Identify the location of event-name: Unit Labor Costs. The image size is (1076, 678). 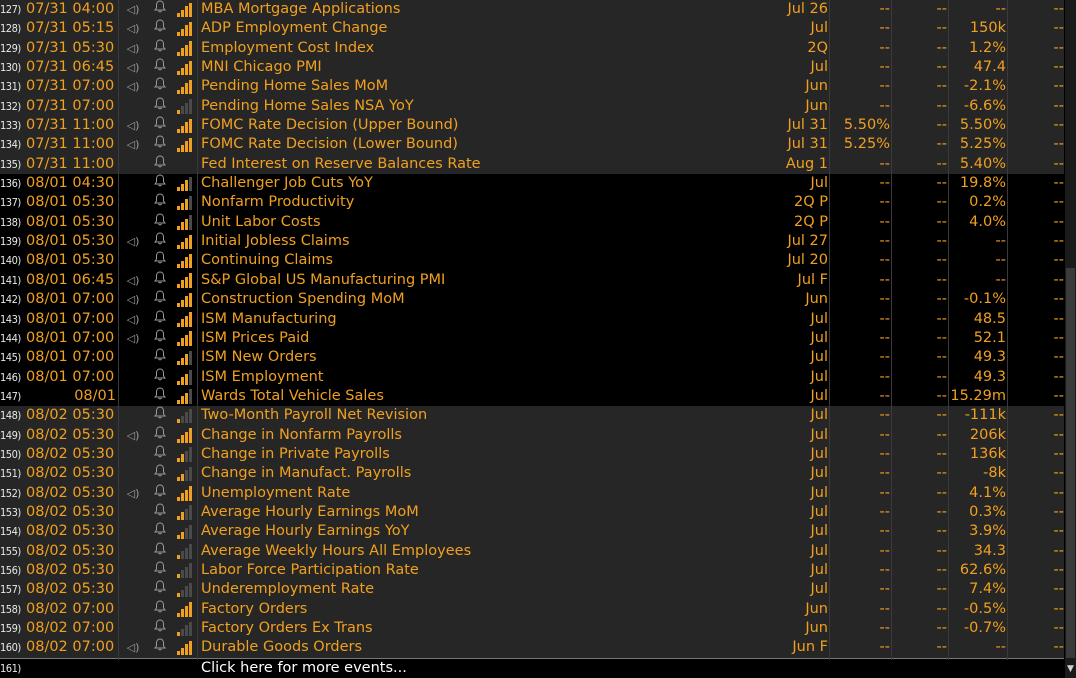
(486, 222).